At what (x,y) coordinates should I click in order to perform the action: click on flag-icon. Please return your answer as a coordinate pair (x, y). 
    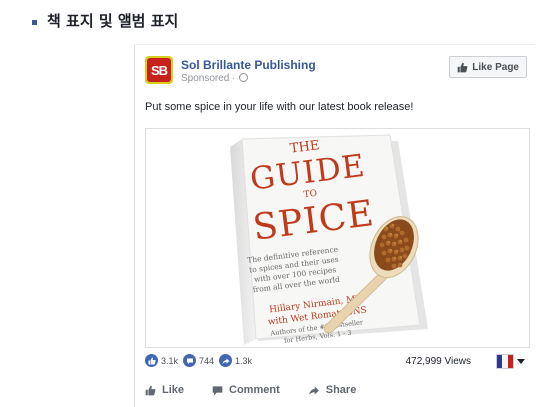
    Looking at the image, I should click on (505, 361).